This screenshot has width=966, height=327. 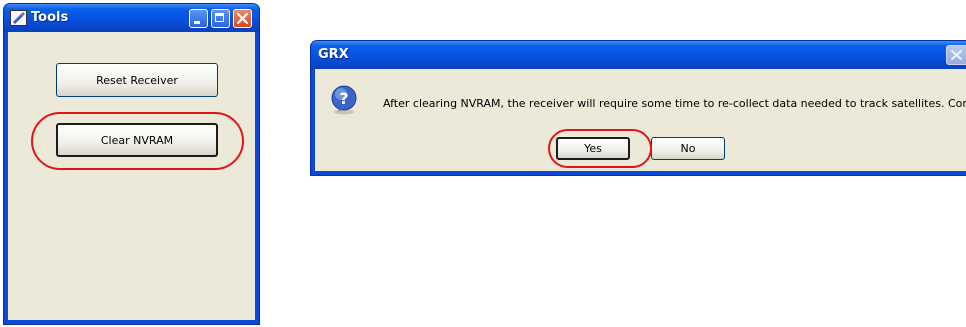 I want to click on reset-receiver-button: Reset Receiver, so click(x=137, y=80).